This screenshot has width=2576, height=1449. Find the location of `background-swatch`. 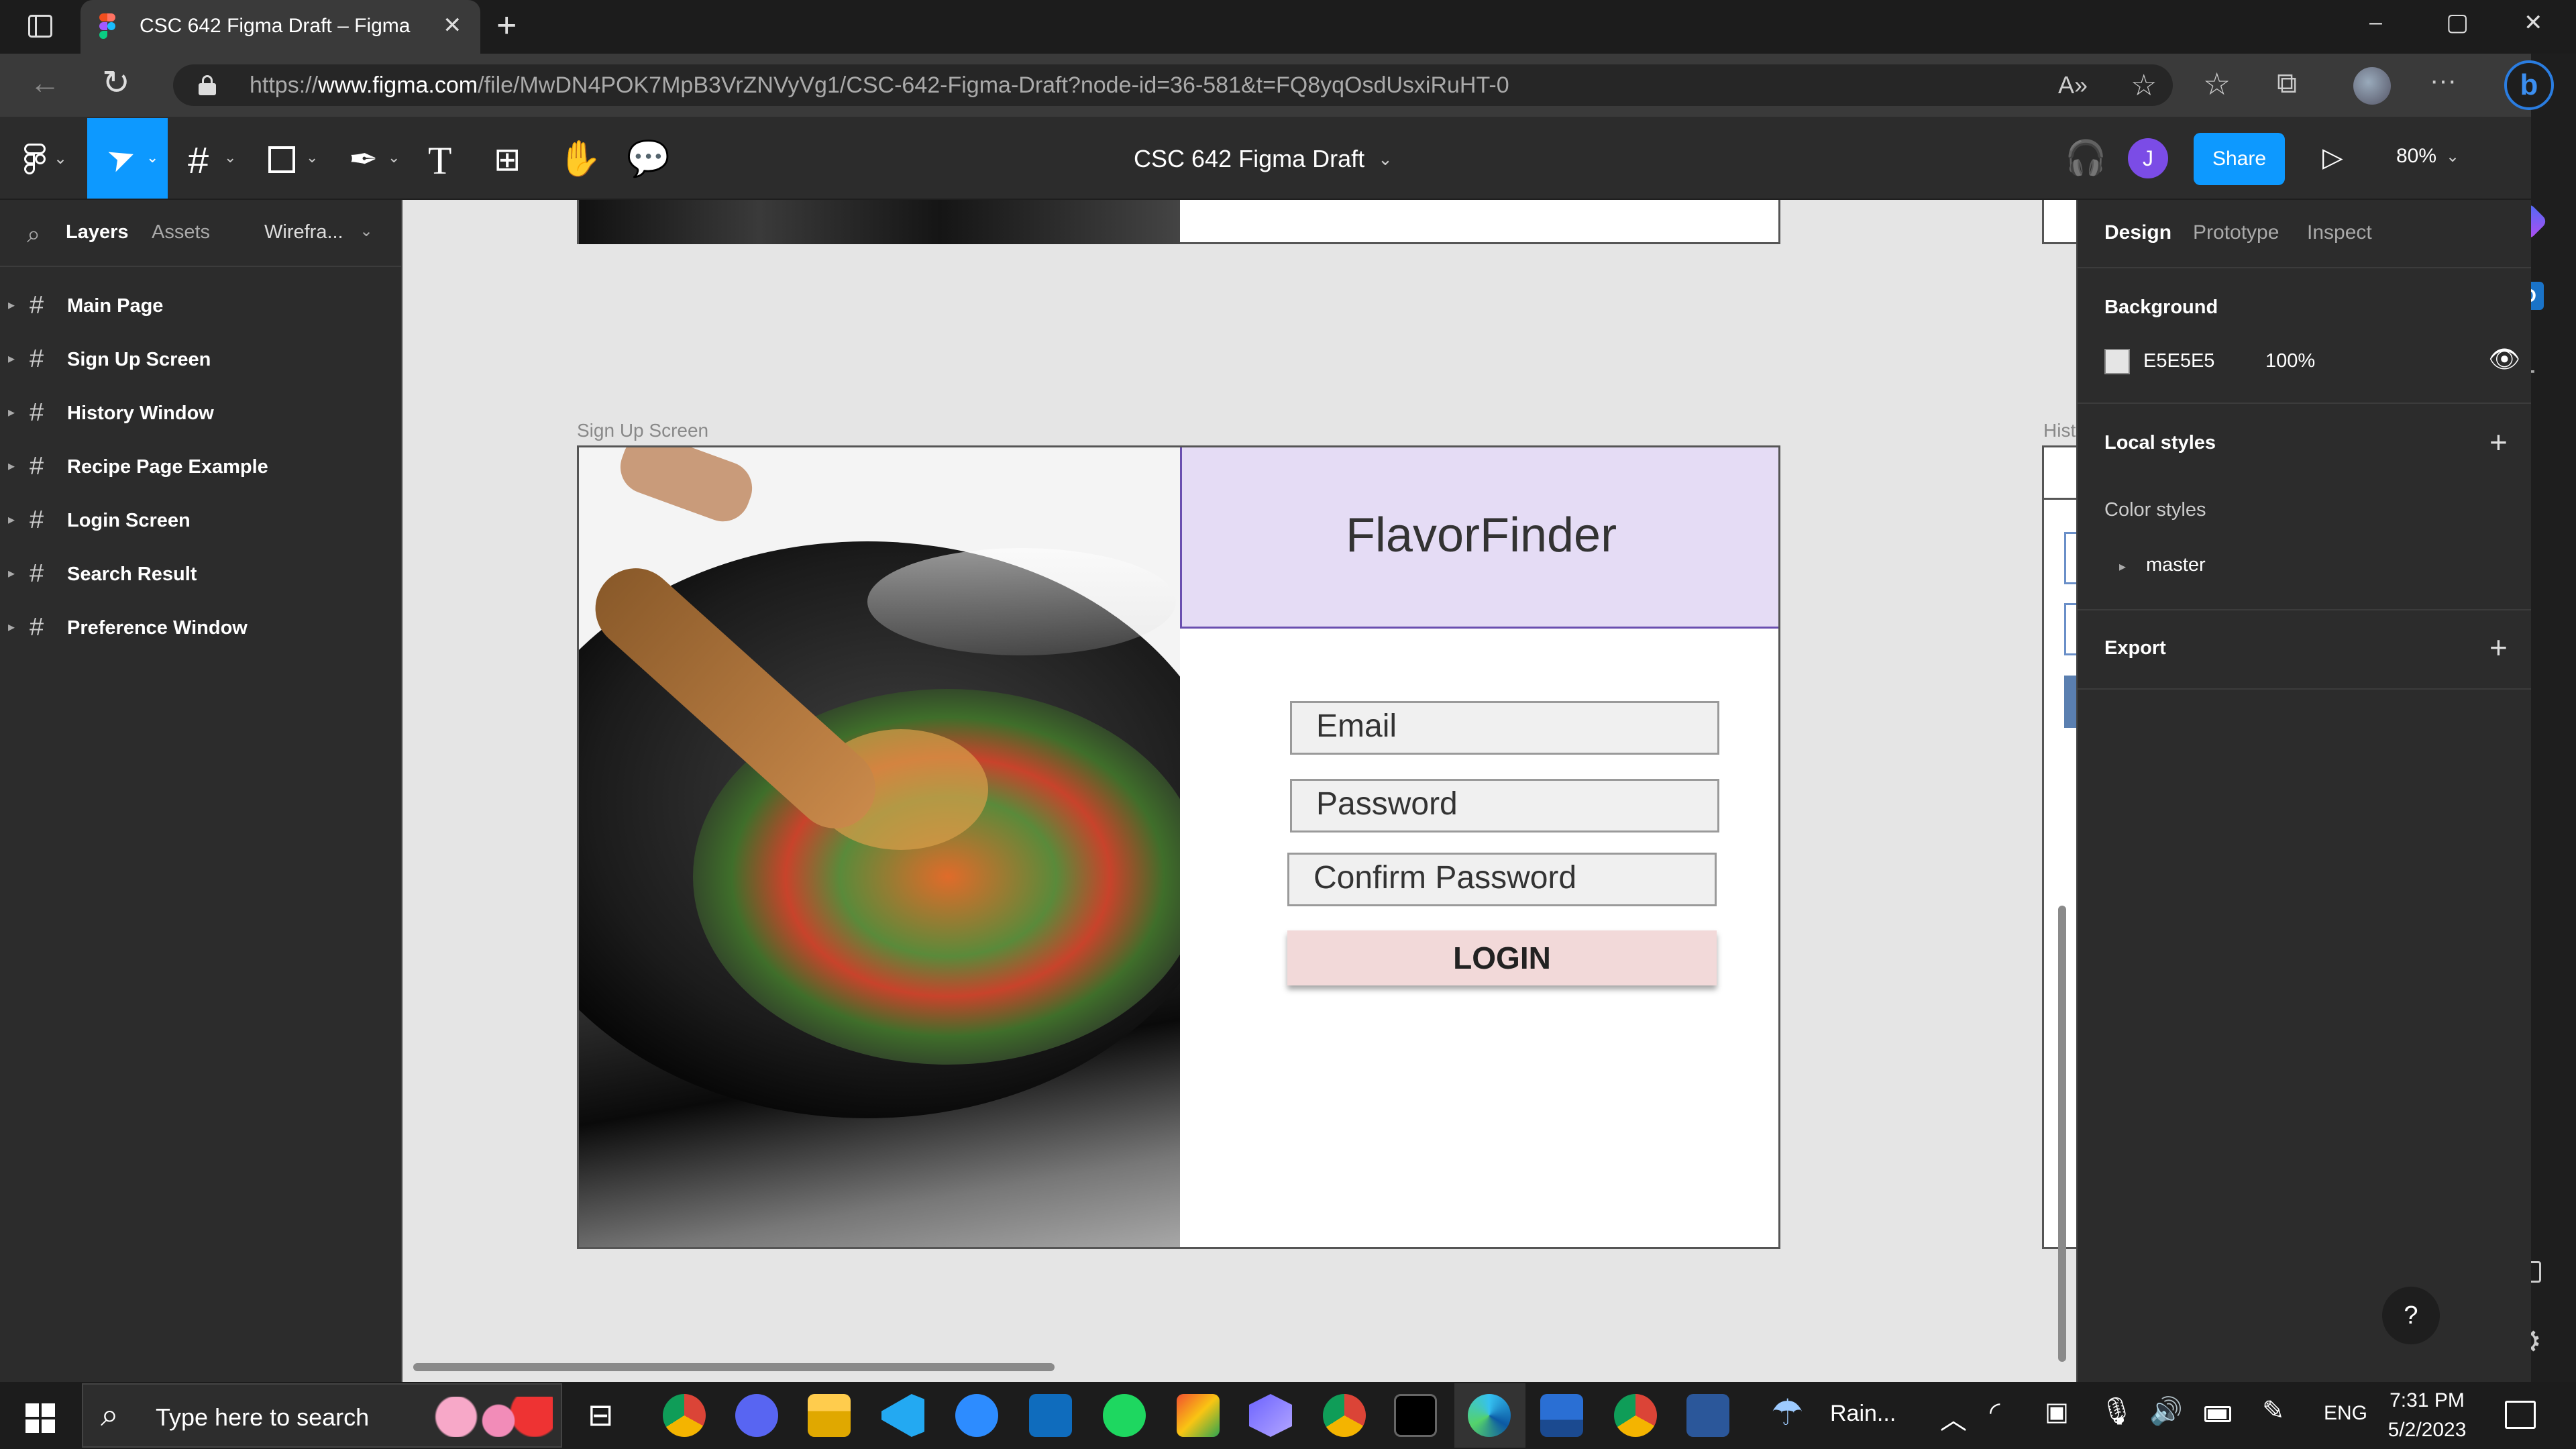

background-swatch is located at coordinates (2117, 361).